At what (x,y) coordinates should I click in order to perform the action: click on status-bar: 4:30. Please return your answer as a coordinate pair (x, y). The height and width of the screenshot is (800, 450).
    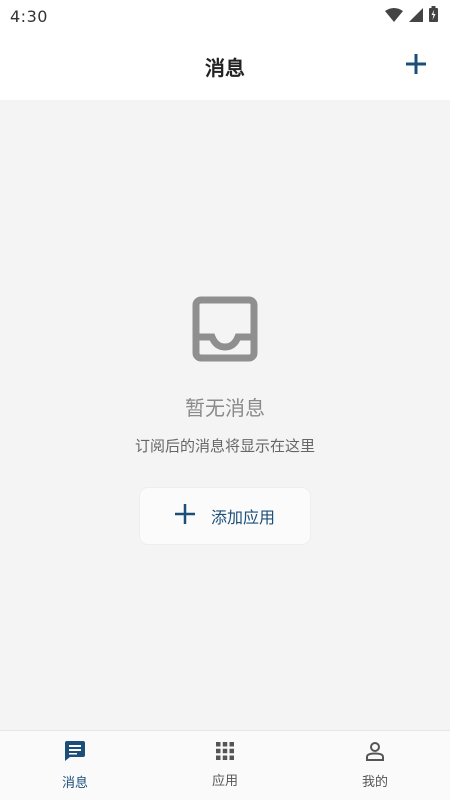
    Looking at the image, I should click on (225, 16).